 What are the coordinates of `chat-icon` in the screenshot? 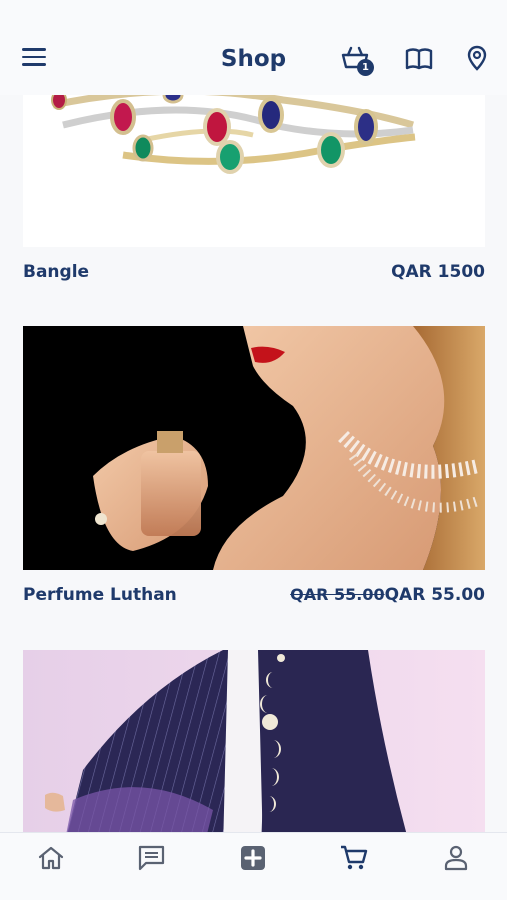 It's located at (154, 860).